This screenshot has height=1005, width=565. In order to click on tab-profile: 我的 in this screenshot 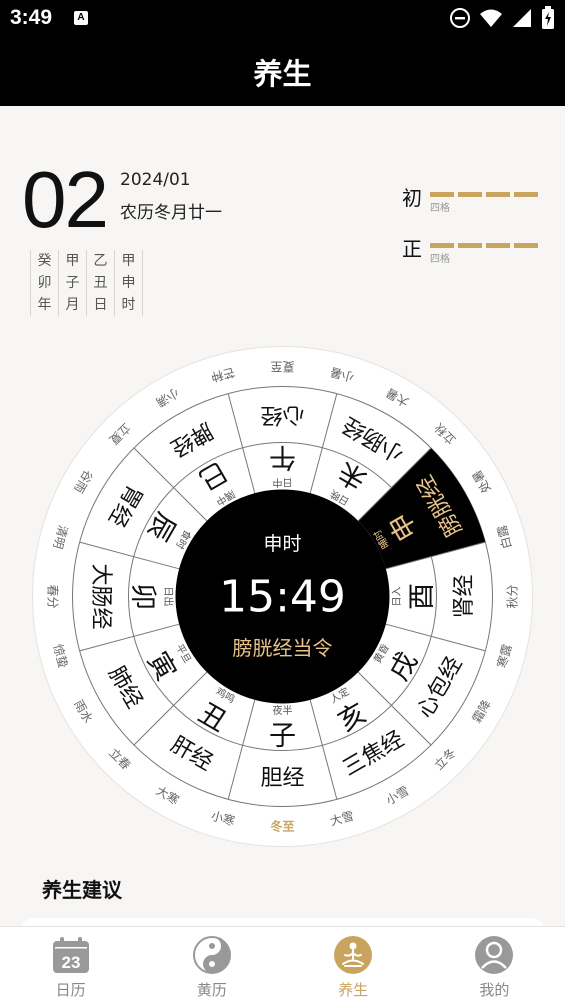, I will do `click(494, 966)`.